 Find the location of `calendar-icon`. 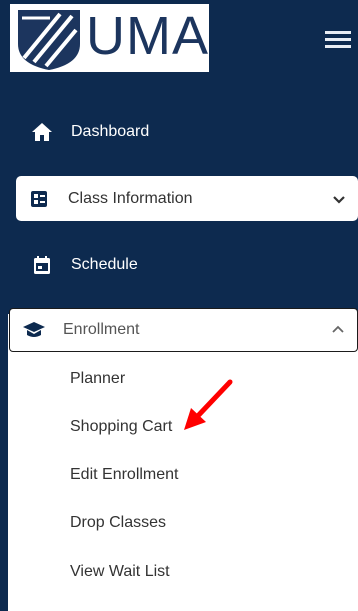

calendar-icon is located at coordinates (42, 265).